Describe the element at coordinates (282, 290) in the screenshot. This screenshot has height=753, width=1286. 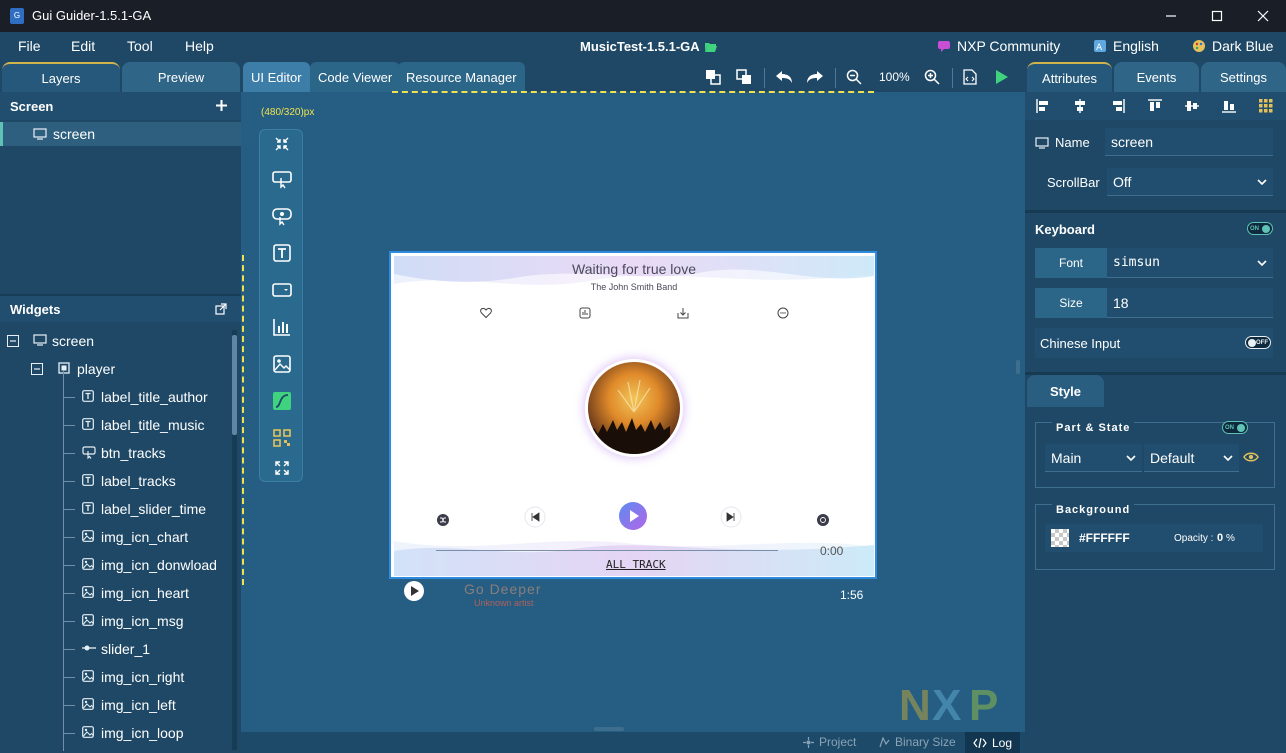
I see `dropdown-widget-icon` at that location.